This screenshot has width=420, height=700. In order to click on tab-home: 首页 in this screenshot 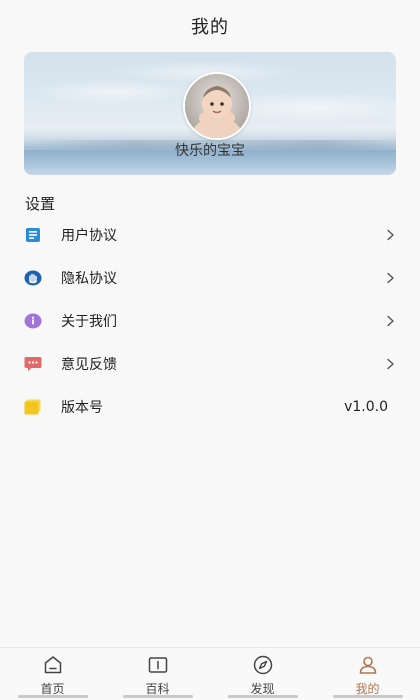, I will do `click(52, 674)`.